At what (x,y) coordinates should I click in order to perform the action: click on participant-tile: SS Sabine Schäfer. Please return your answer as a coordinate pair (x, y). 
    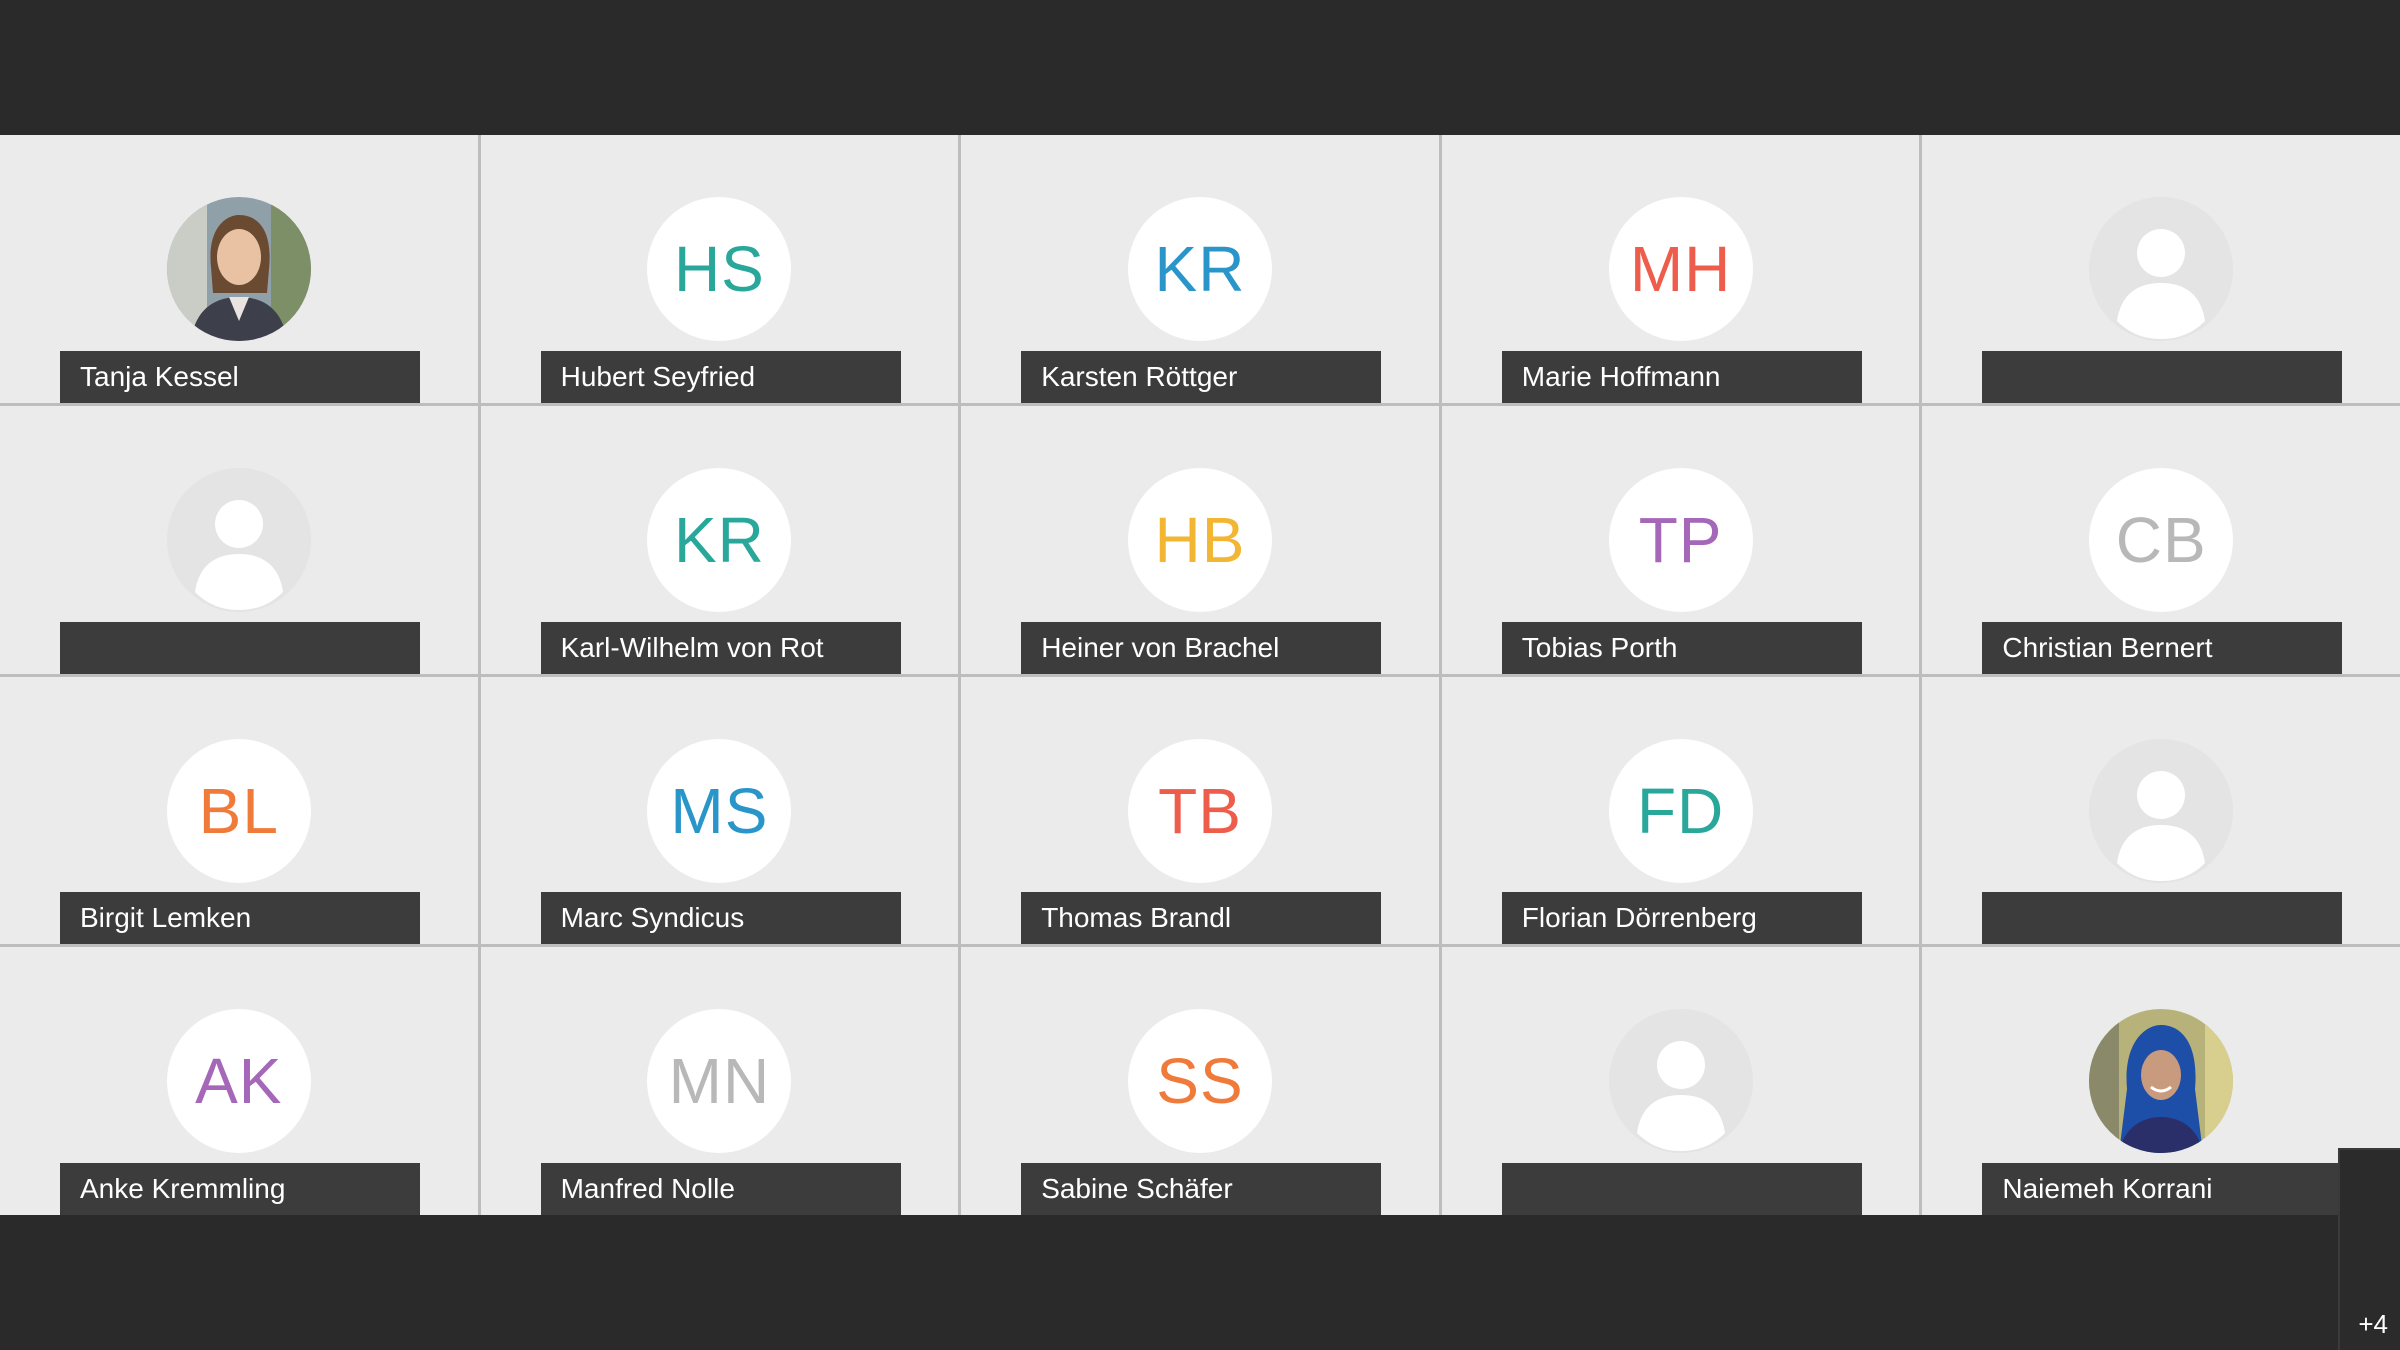
    Looking at the image, I should click on (1200, 1081).